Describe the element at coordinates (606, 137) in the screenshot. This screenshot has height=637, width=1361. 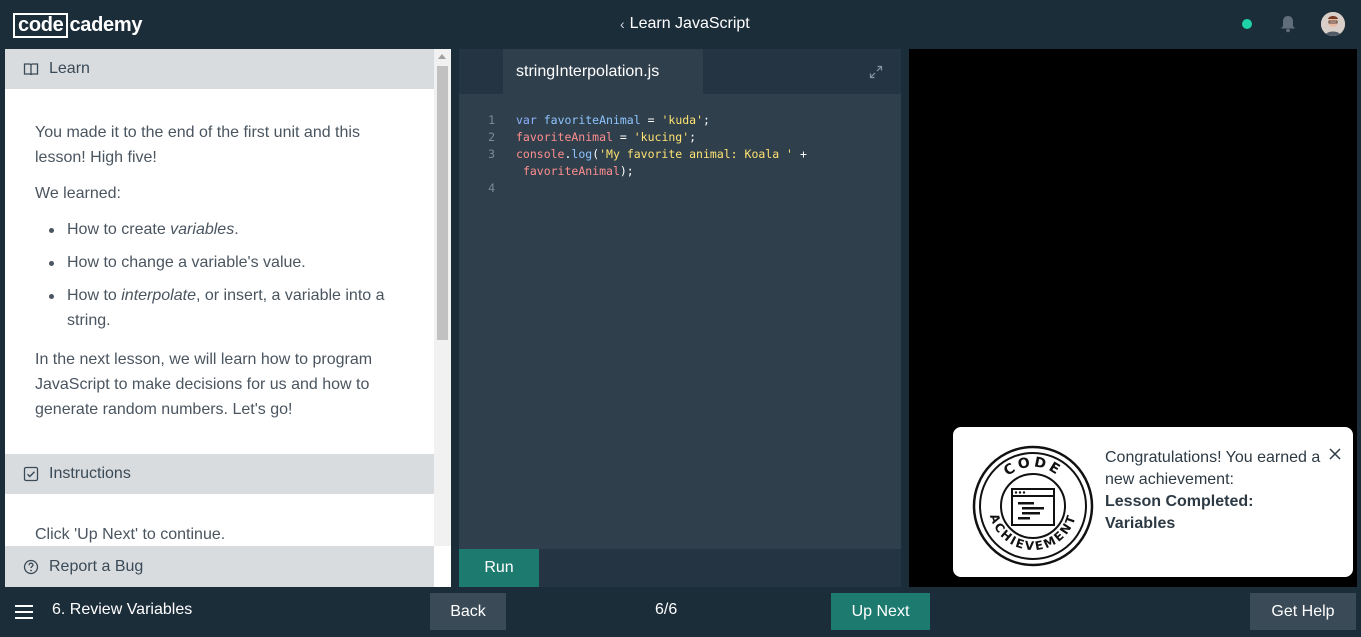
I see `code-text: favoriteAnimal = 'kucing';` at that location.